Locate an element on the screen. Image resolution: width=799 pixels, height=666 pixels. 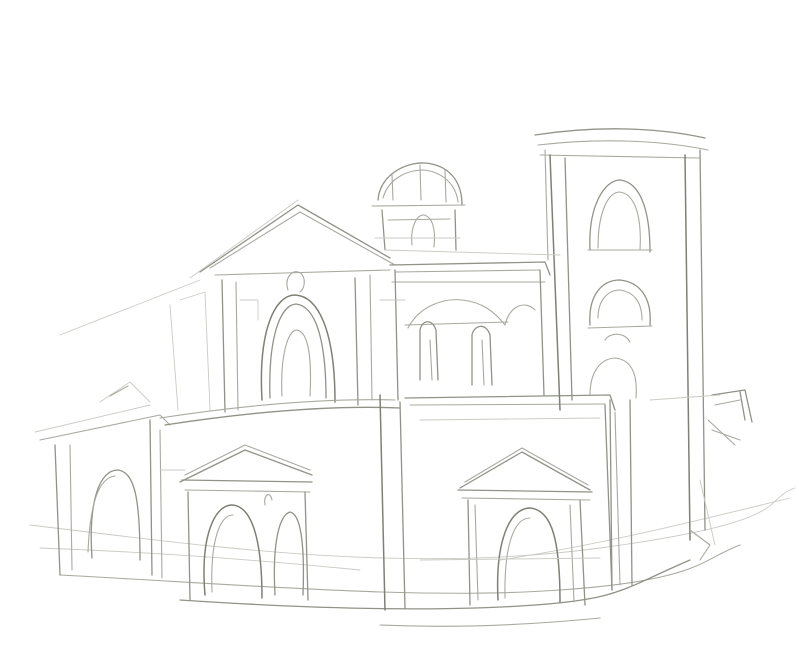
central-nave is located at coordinates (470, 331).